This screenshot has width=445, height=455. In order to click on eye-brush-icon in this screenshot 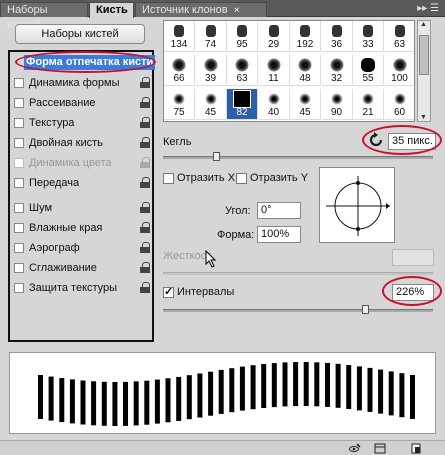, I will do `click(355, 448)`.